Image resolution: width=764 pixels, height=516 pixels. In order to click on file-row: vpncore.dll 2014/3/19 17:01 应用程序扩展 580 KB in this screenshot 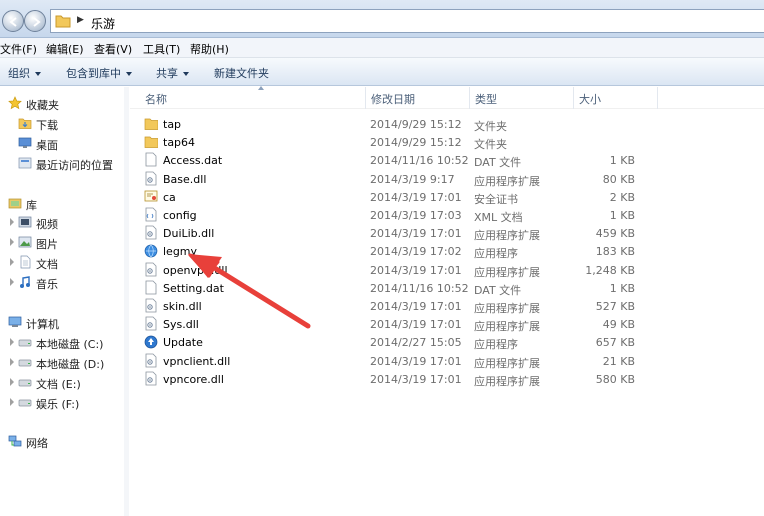, I will do `click(447, 379)`.